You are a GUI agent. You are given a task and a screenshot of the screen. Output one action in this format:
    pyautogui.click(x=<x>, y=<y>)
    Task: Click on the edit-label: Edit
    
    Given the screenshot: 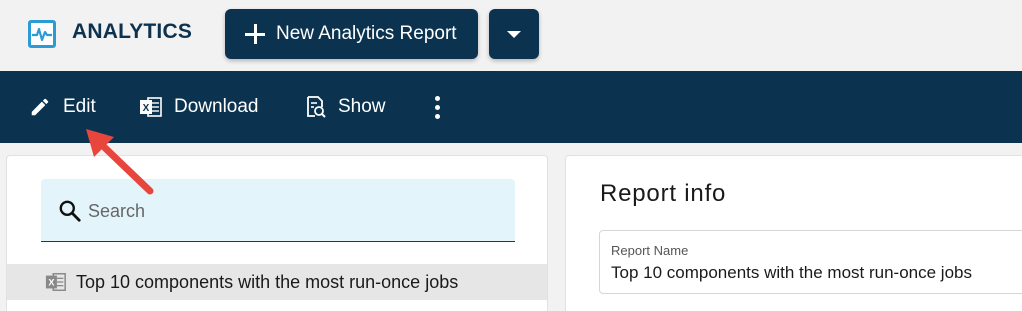 What is the action you would take?
    pyautogui.click(x=79, y=106)
    